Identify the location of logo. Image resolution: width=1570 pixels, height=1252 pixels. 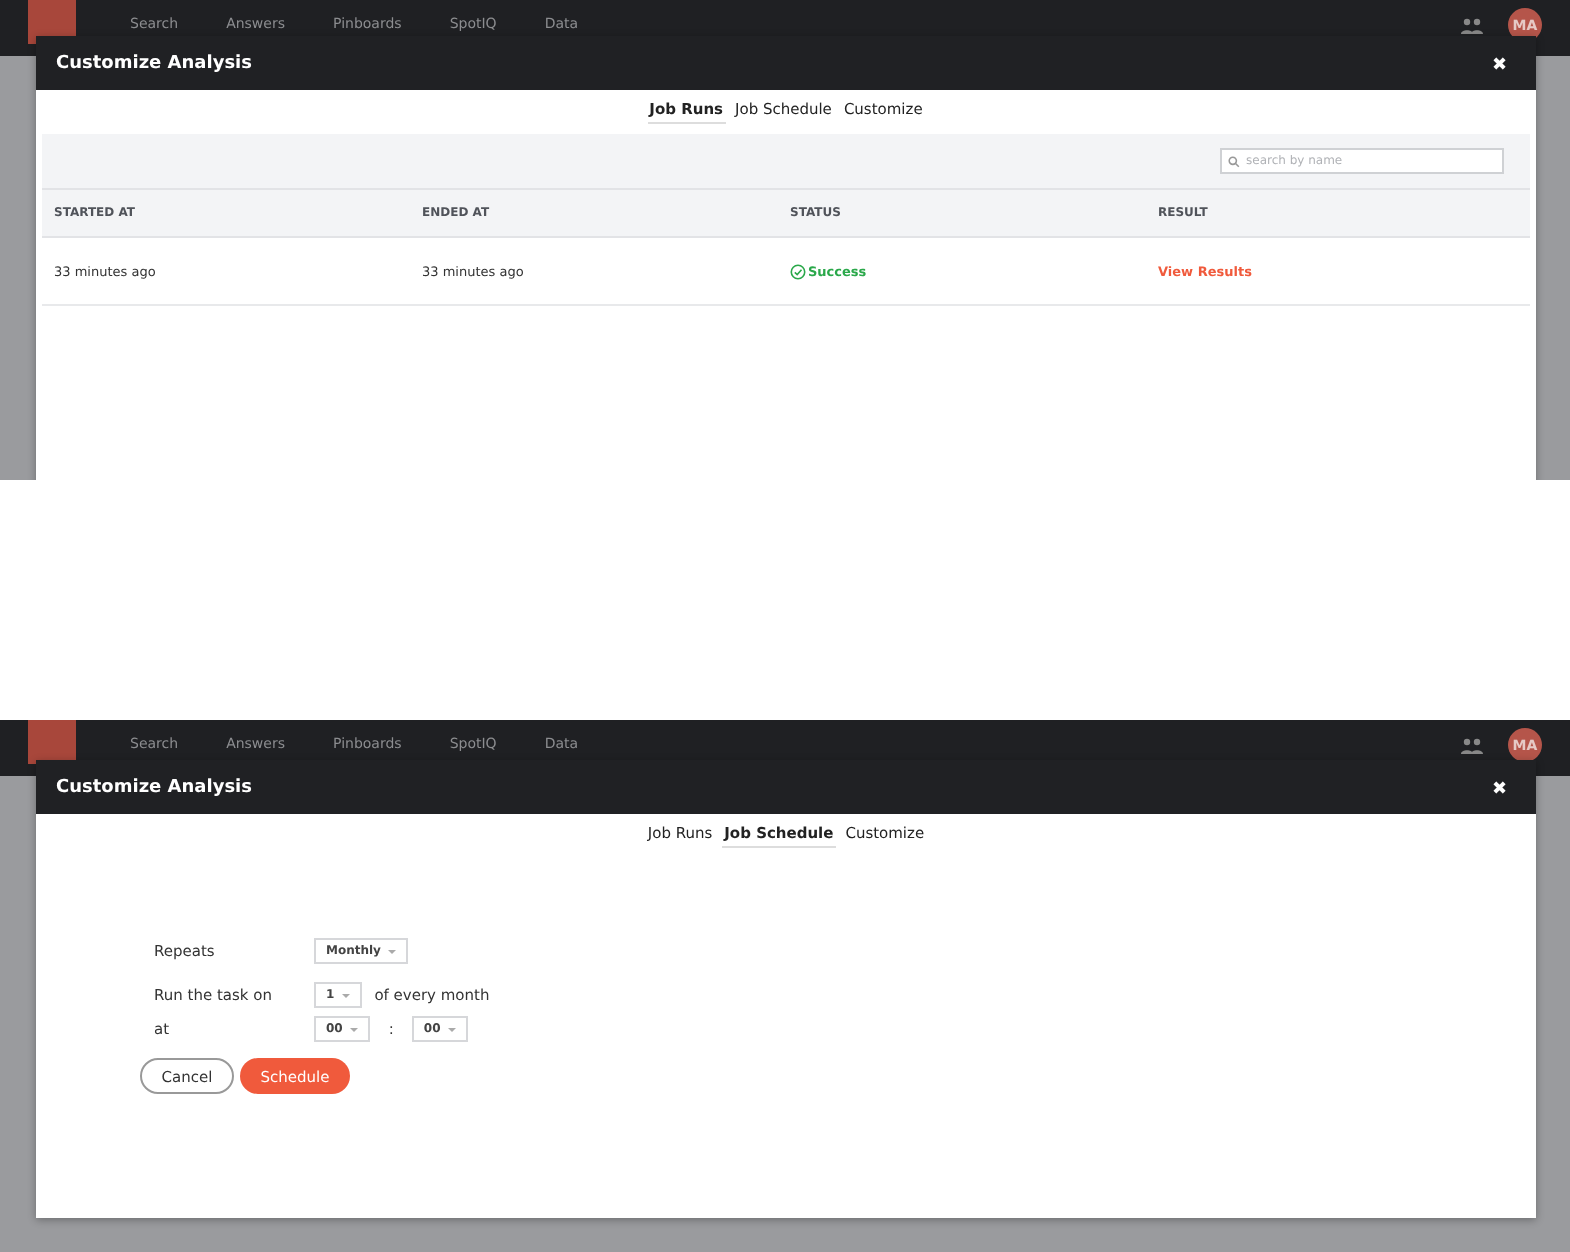
(52, 742).